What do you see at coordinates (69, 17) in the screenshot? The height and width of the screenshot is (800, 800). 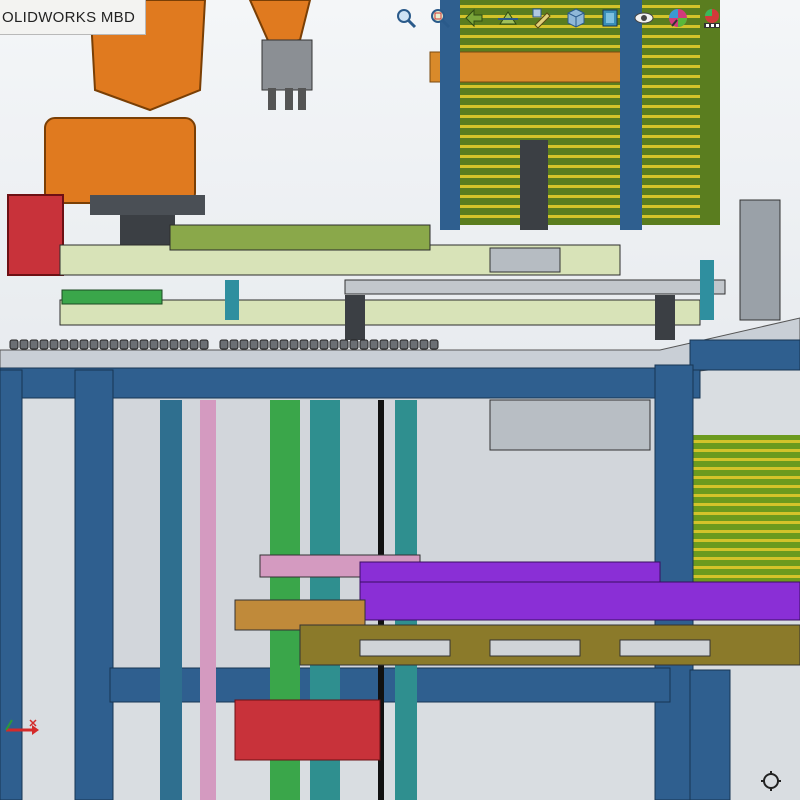 I see `app-title: OLIDWORKS MBD` at bounding box center [69, 17].